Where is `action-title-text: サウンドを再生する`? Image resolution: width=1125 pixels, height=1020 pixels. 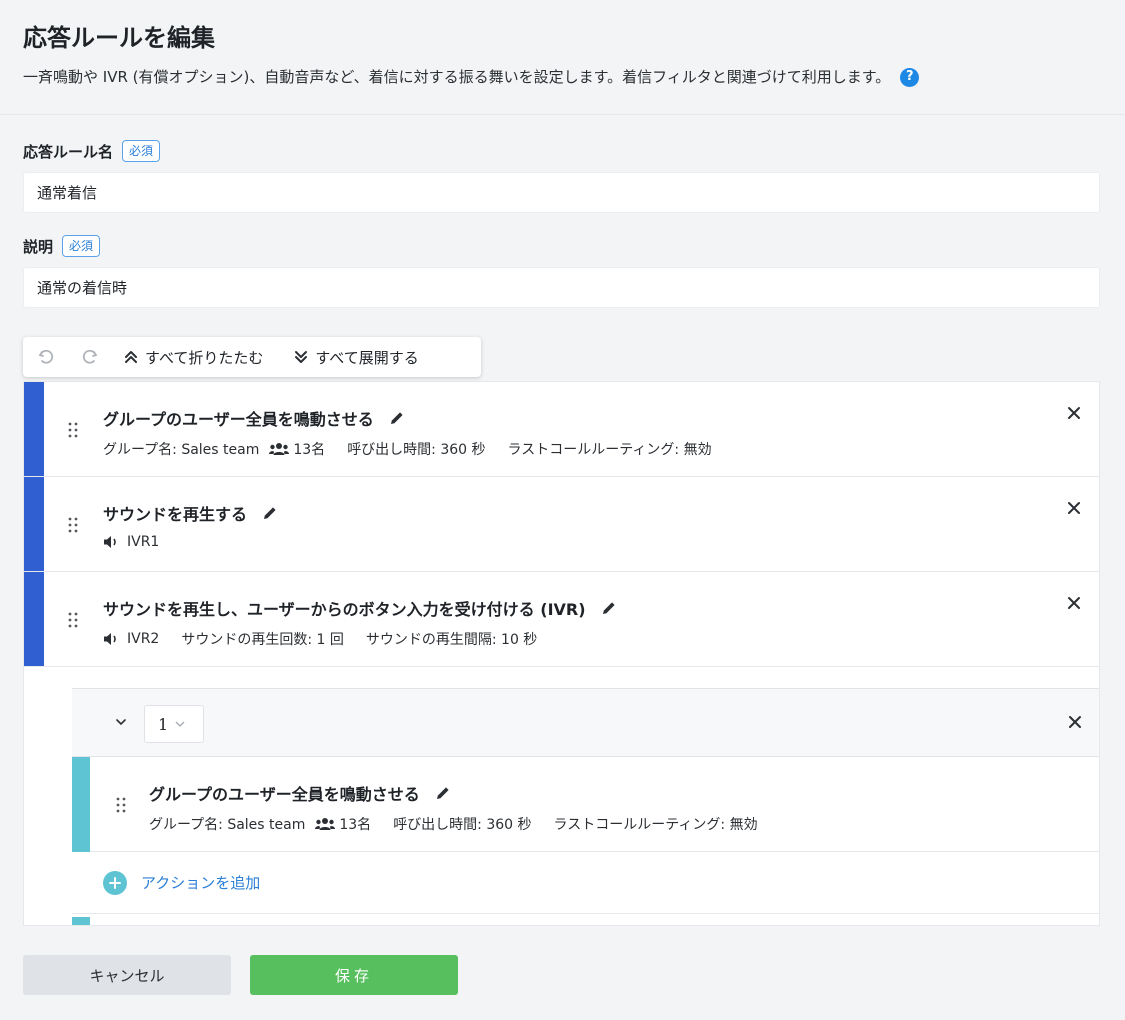
action-title-text: サウンドを再生する is located at coordinates (175, 514).